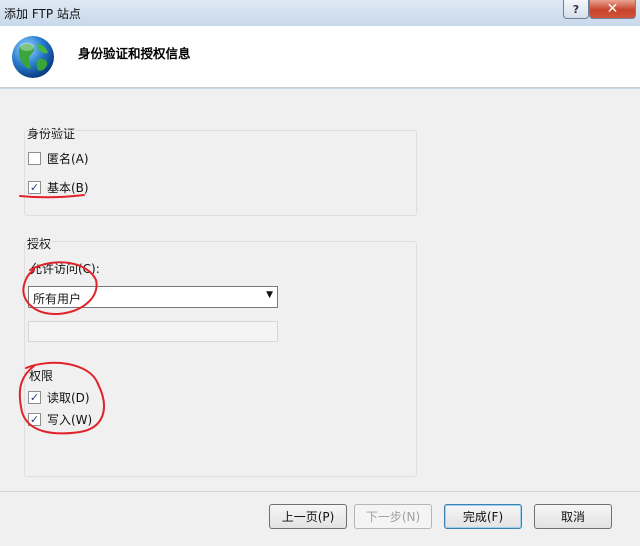 This screenshot has height=546, width=640. Describe the element at coordinates (57, 299) in the screenshot. I see `allow-access-value: 所有用户` at that location.